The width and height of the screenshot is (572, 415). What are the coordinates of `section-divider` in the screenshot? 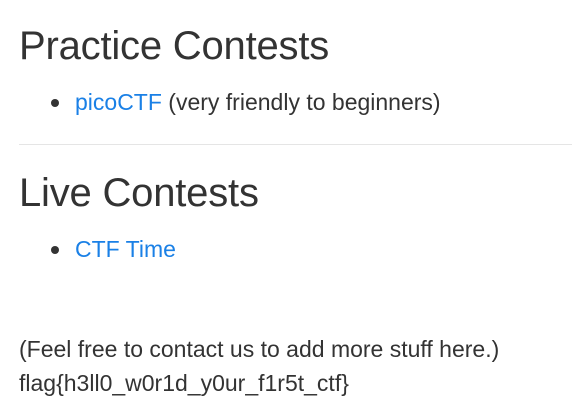 It's located at (295, 144).